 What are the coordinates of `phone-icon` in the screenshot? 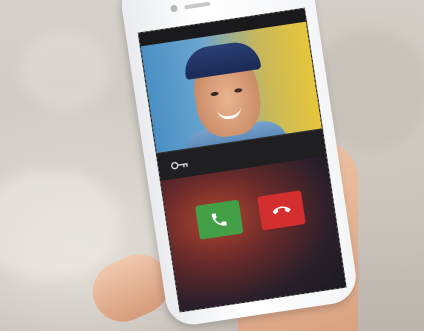 It's located at (219, 219).